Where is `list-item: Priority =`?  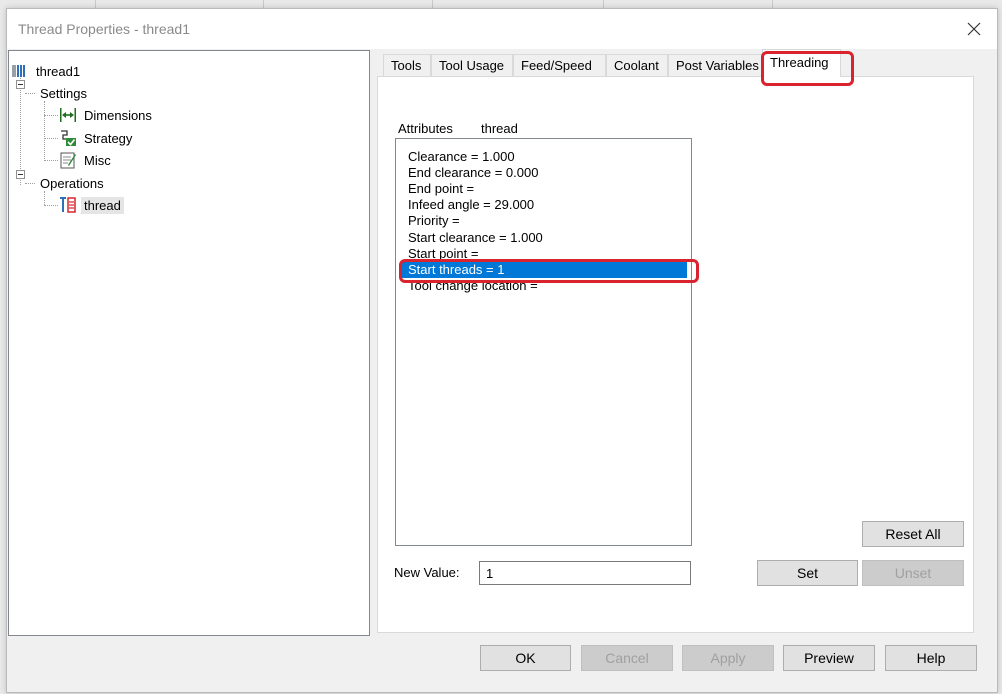 list-item: Priority = is located at coordinates (543, 221).